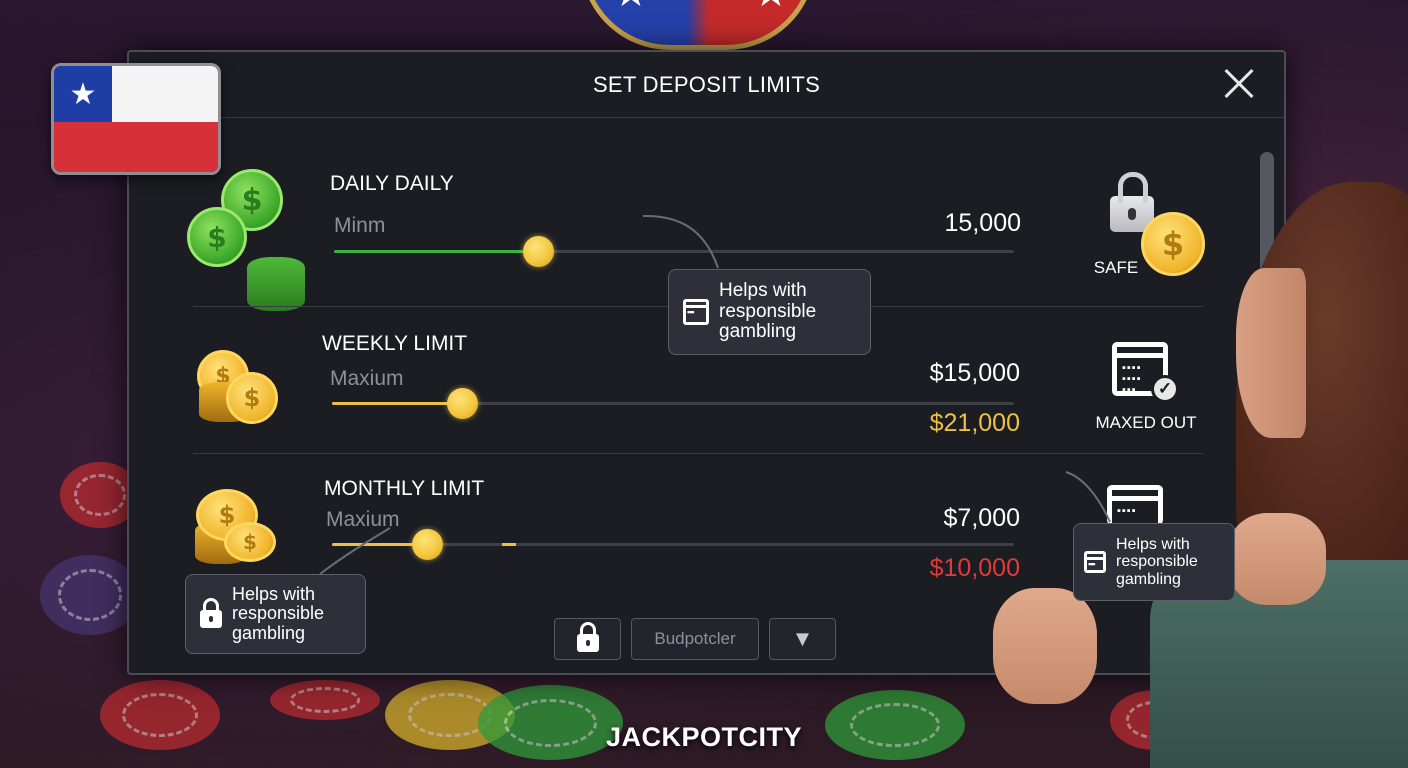 This screenshot has height=768, width=1408. I want to click on daily-limit-slider, so click(674, 251).